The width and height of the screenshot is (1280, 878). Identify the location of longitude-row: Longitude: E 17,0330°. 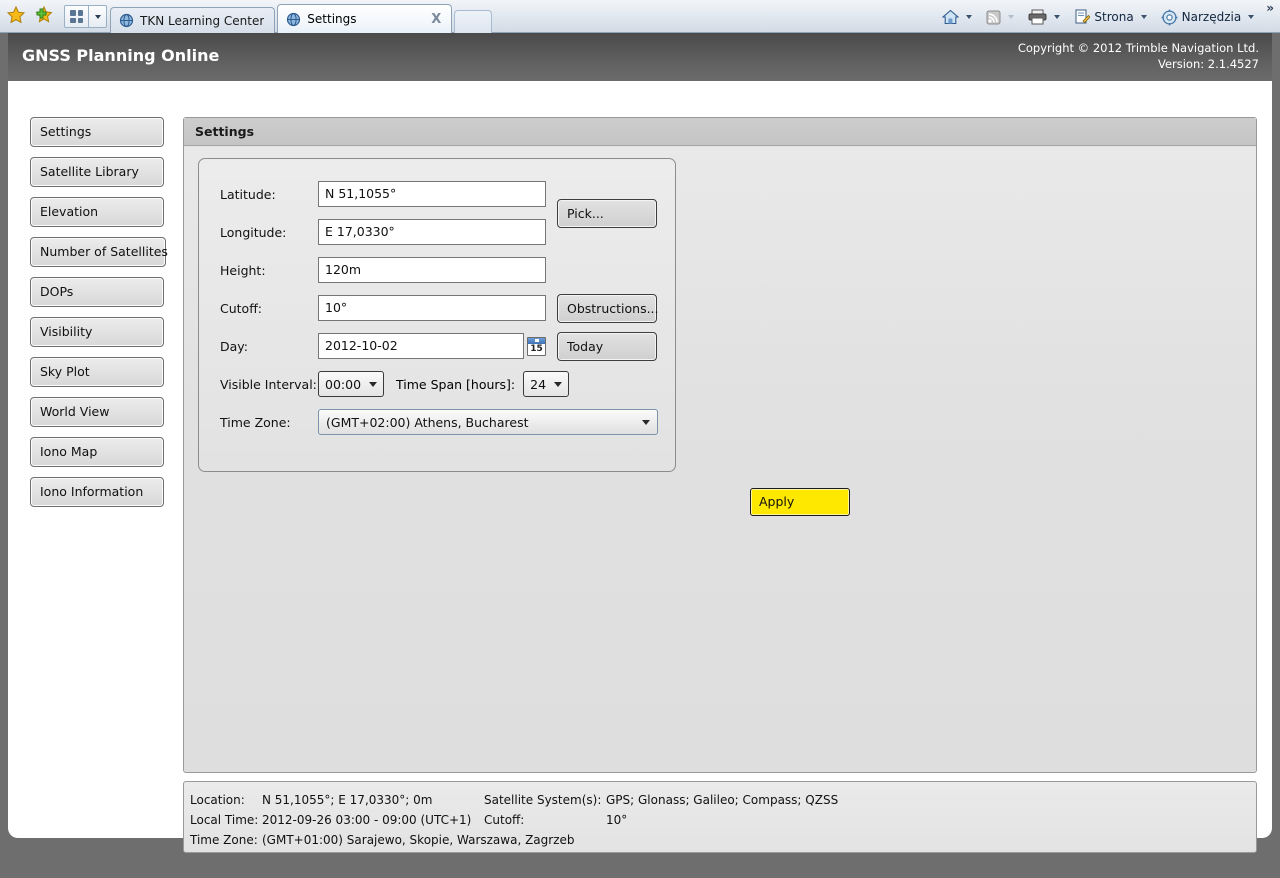
(383, 232).